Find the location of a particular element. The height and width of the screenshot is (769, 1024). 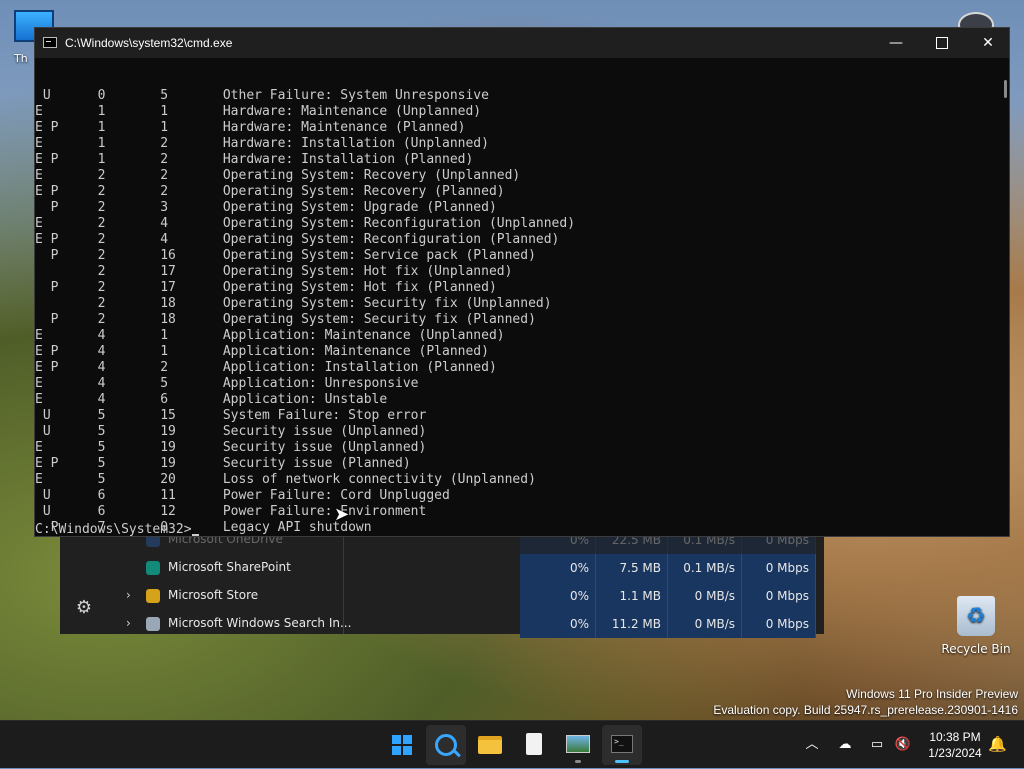

cloud-icon: ☁ is located at coordinates (845, 744).